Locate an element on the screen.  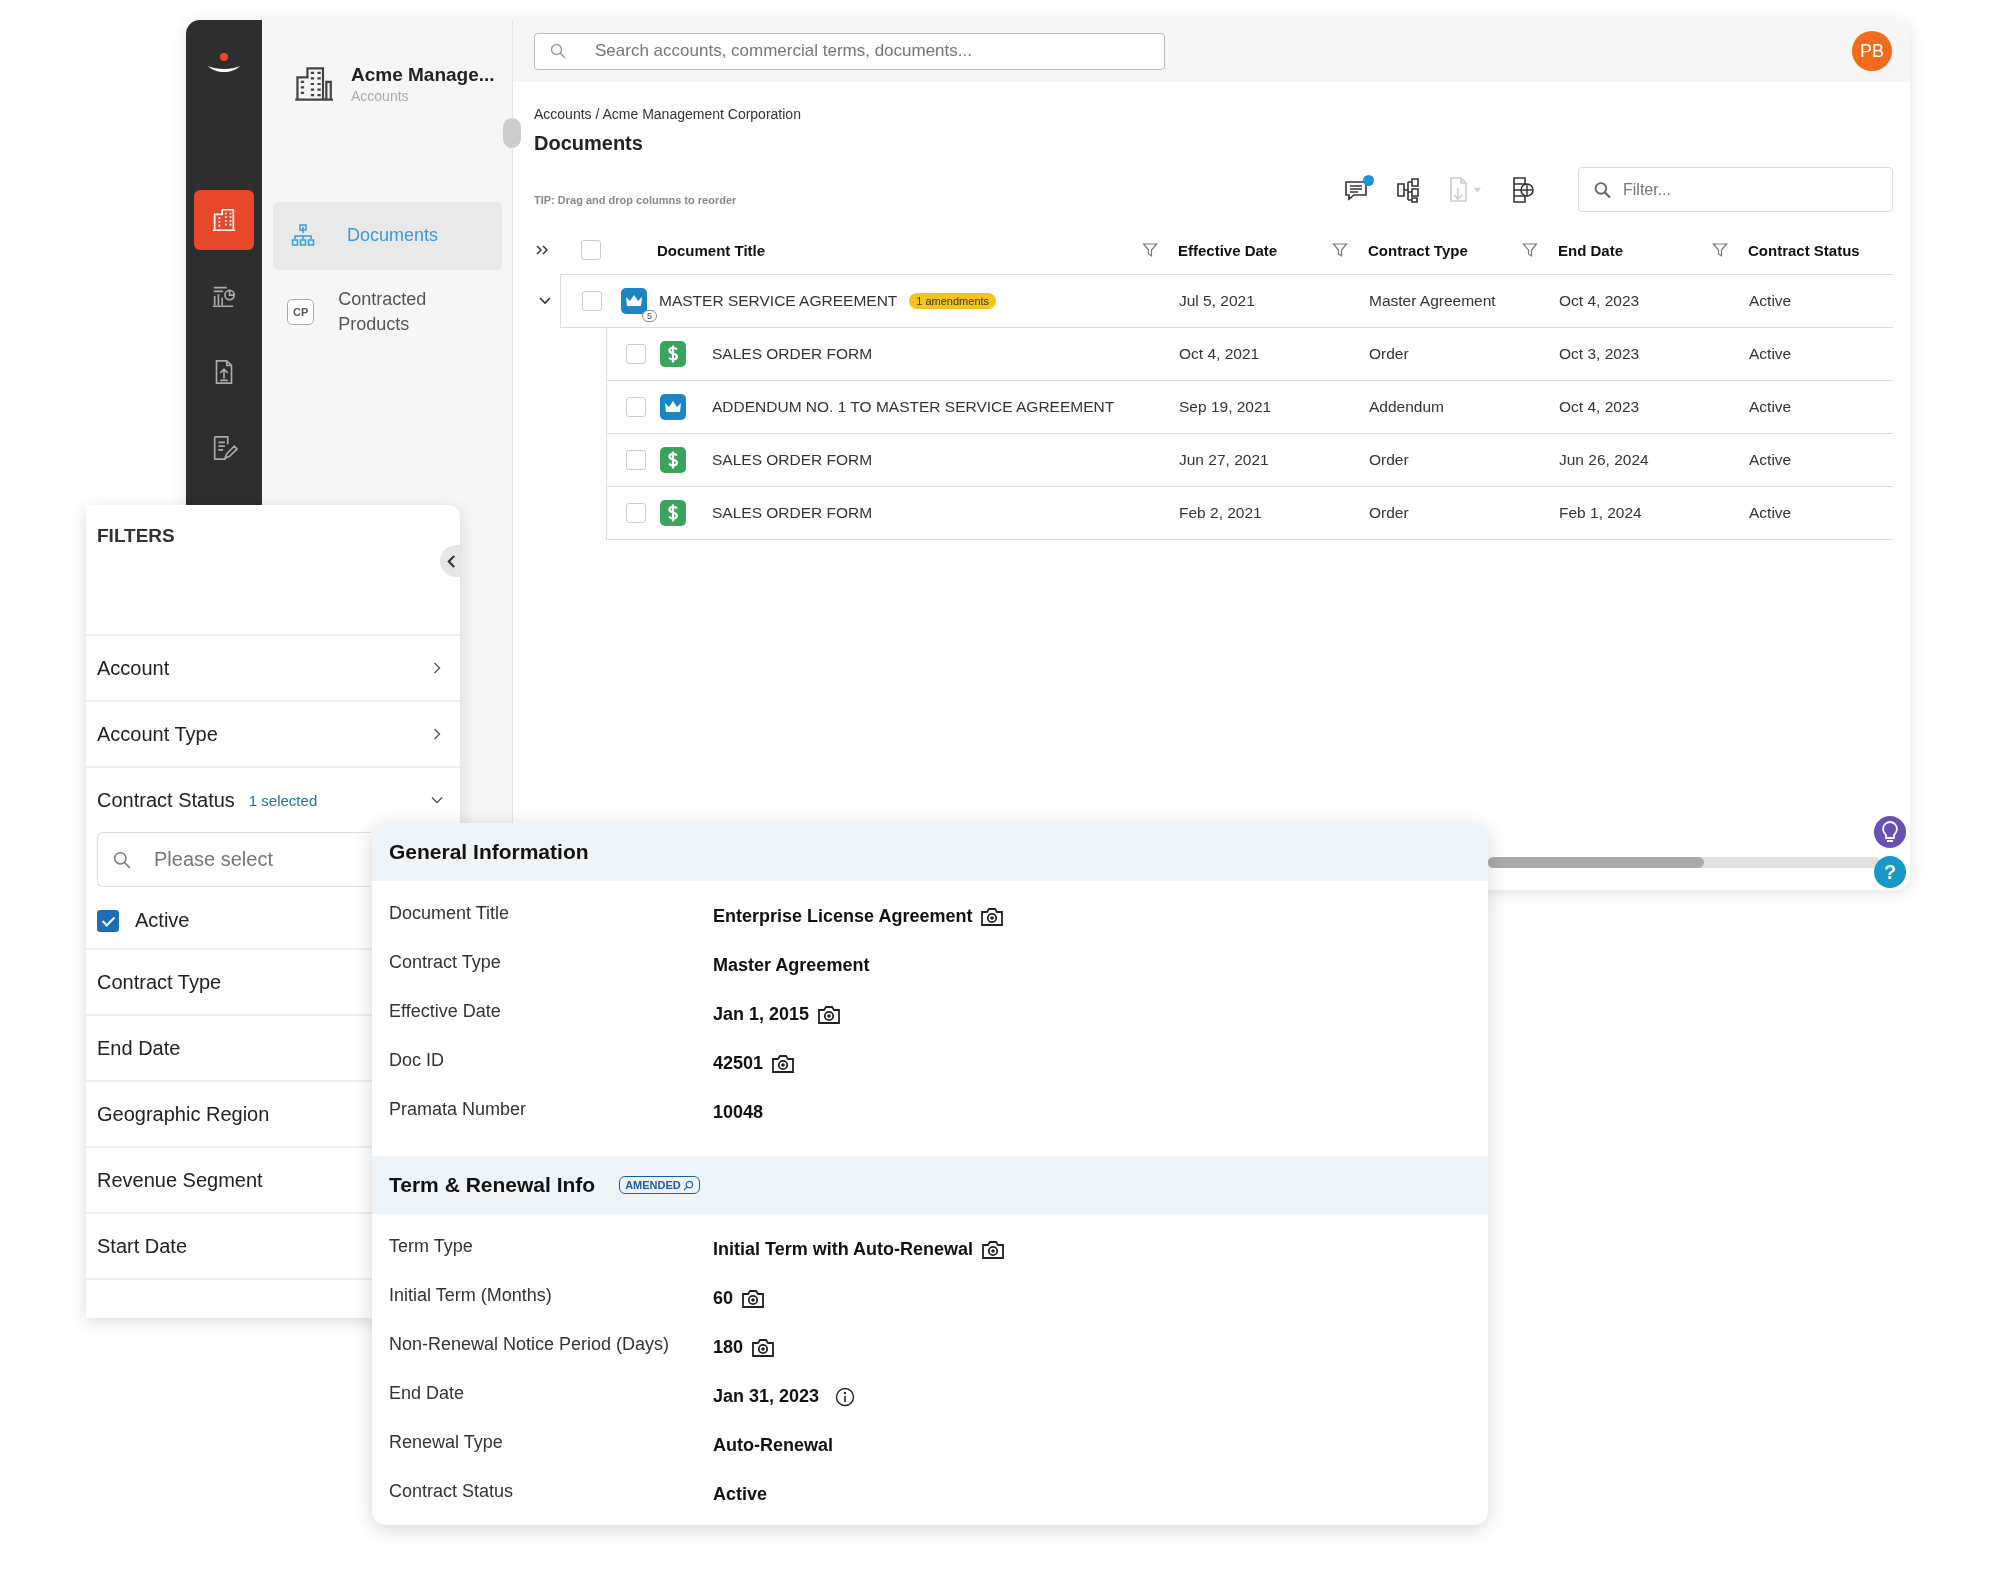
table-cell: Addendum is located at coordinates (1406, 407).